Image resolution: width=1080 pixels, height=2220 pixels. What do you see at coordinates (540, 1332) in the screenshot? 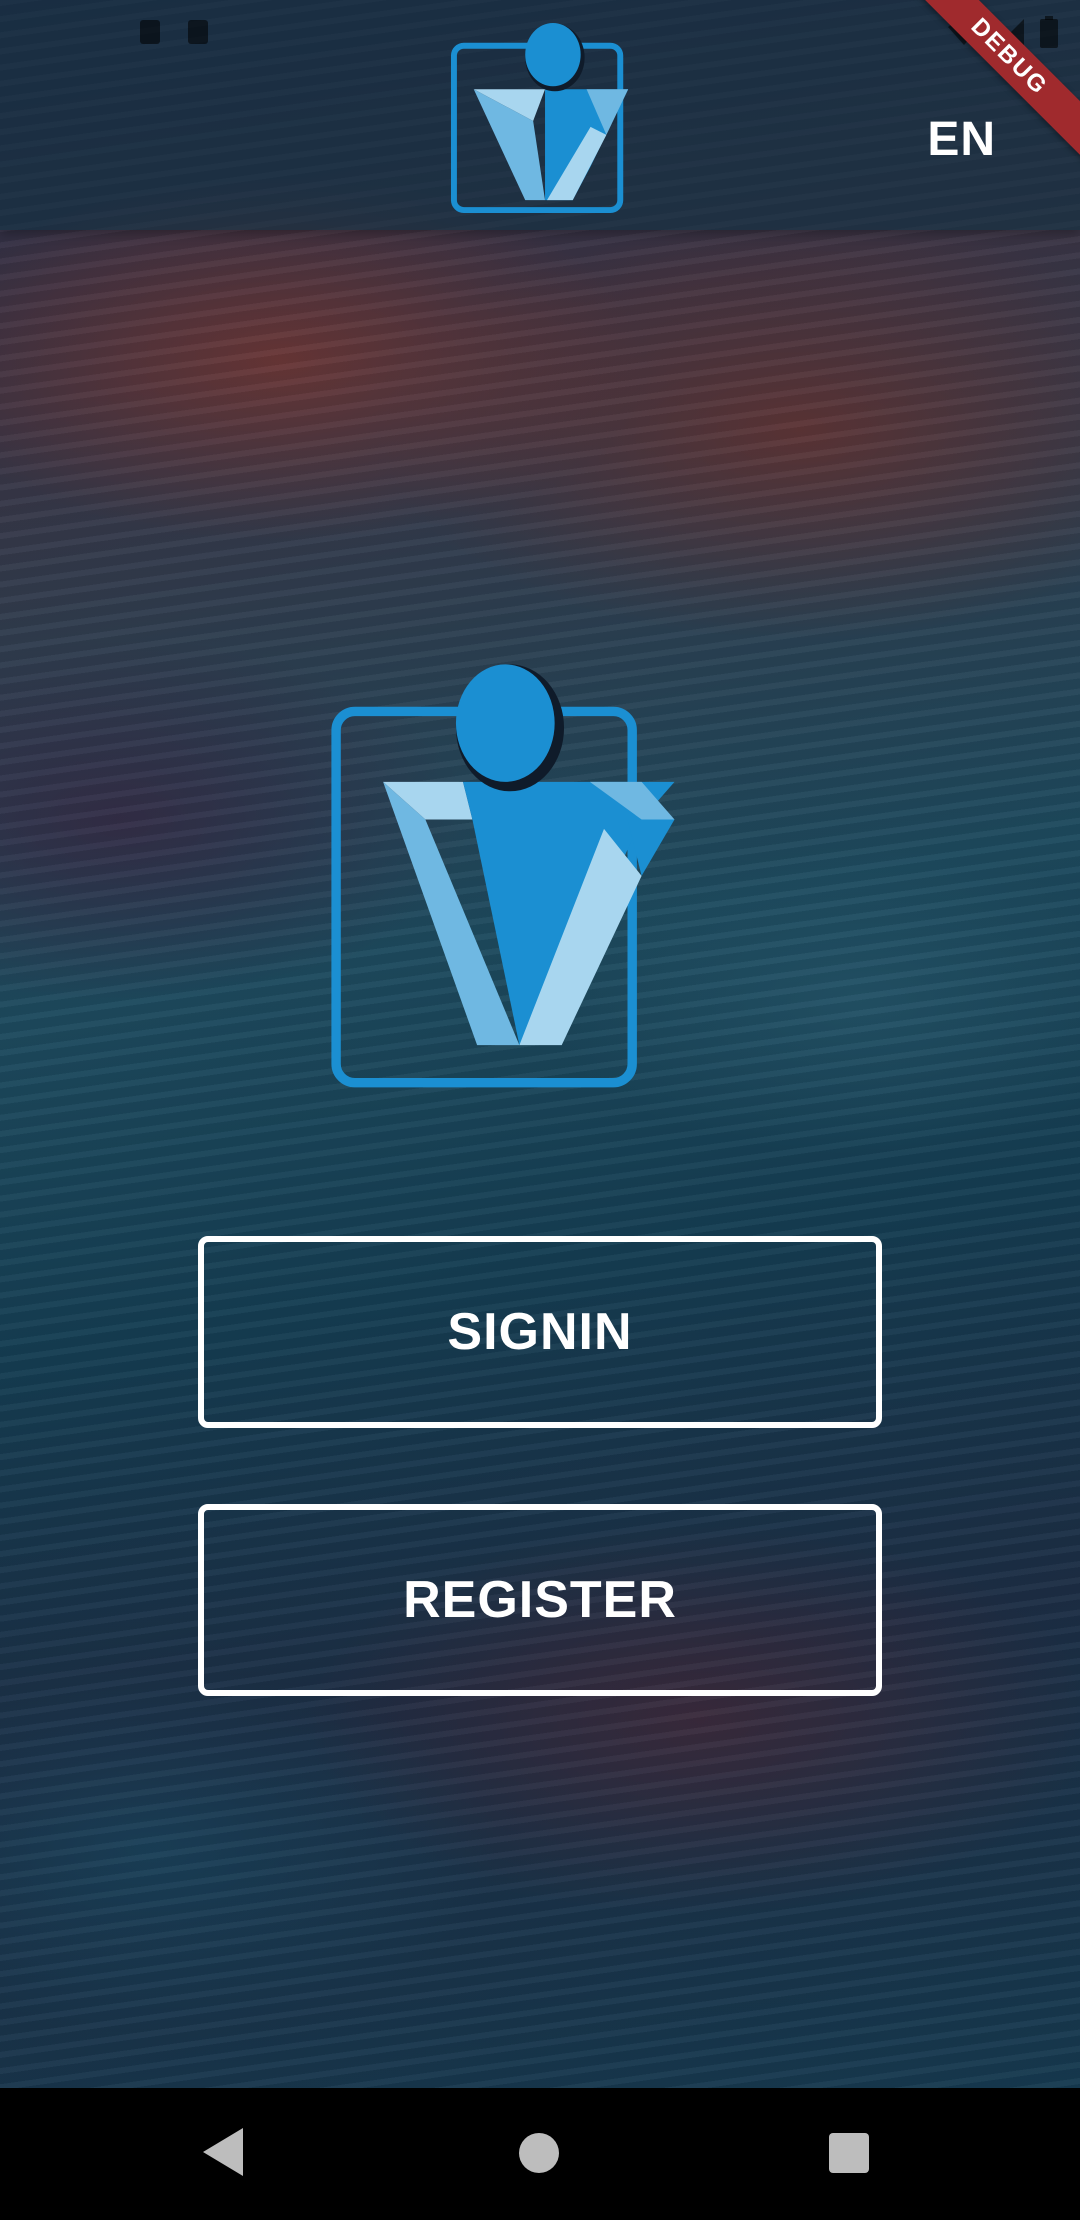
I see `signin-button: SIGNIN` at bounding box center [540, 1332].